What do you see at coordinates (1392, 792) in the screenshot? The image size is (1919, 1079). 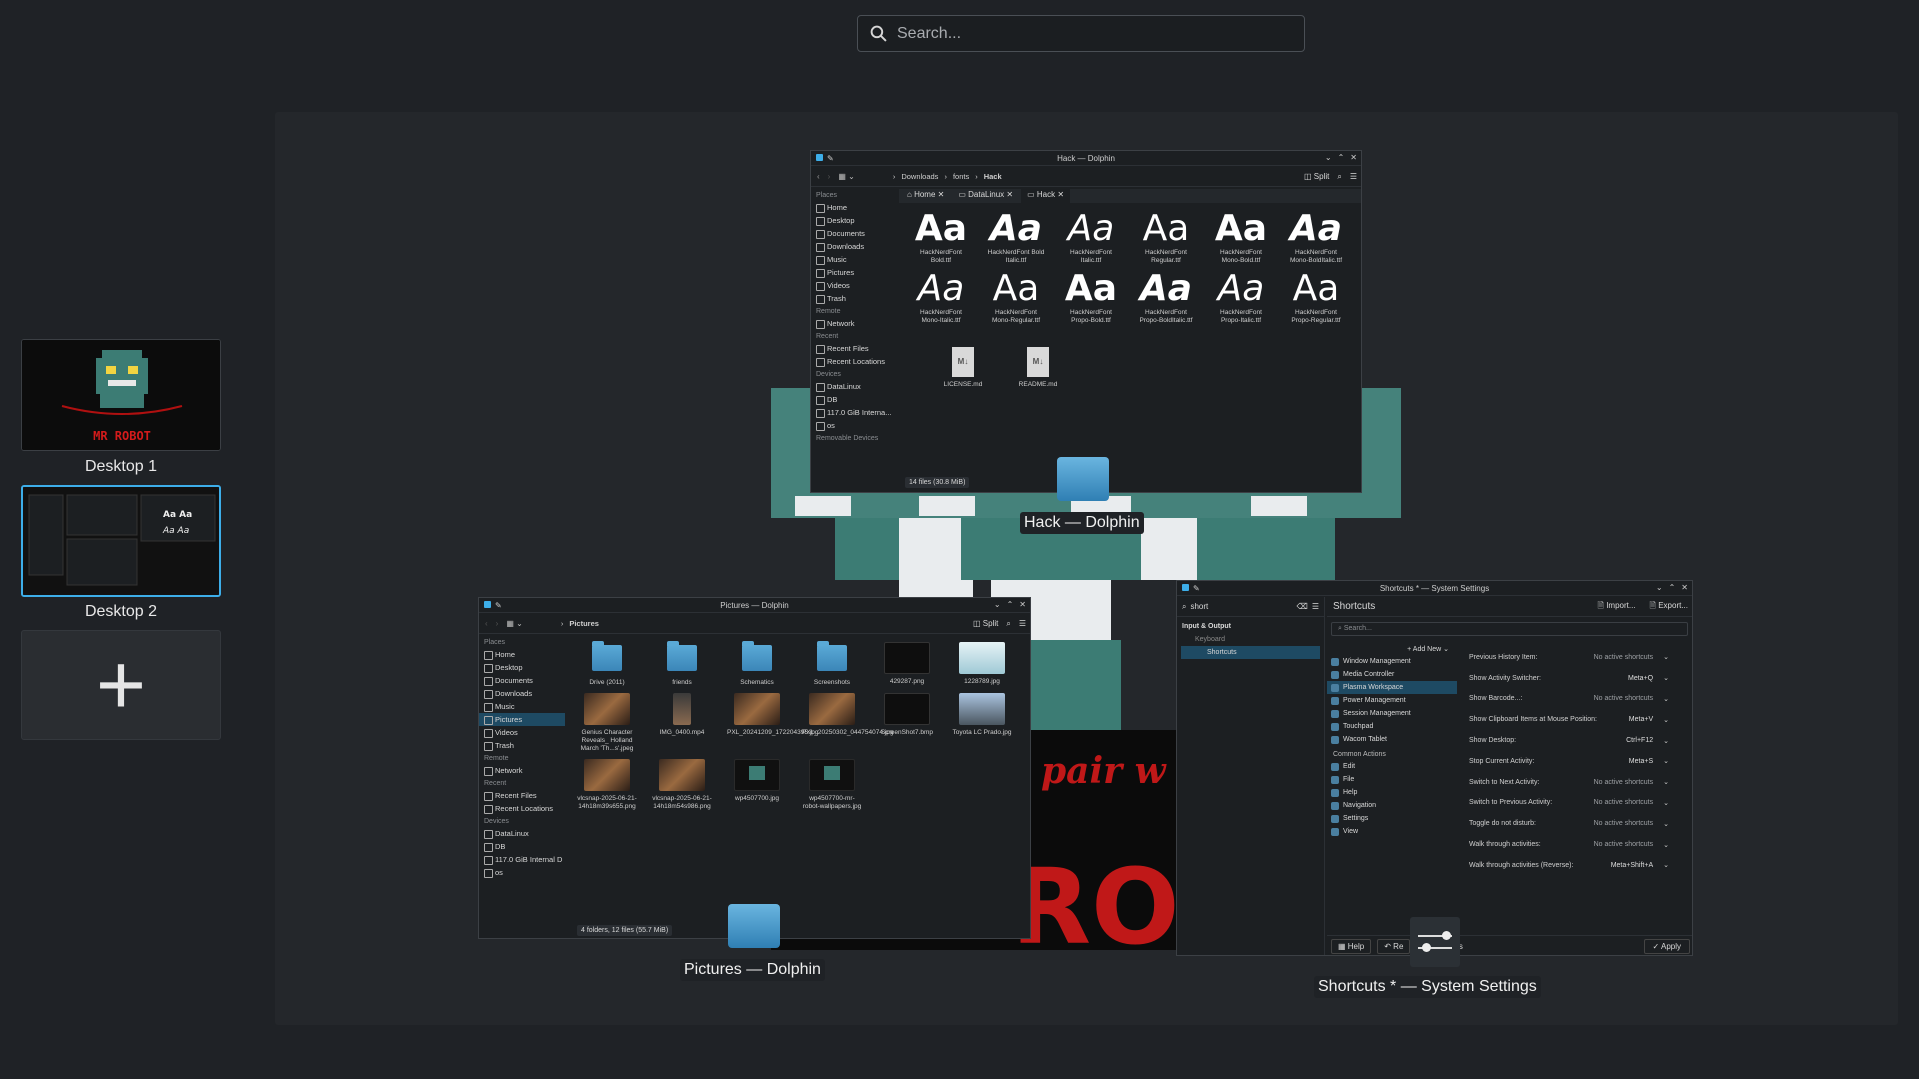 I see `common-help: Help` at bounding box center [1392, 792].